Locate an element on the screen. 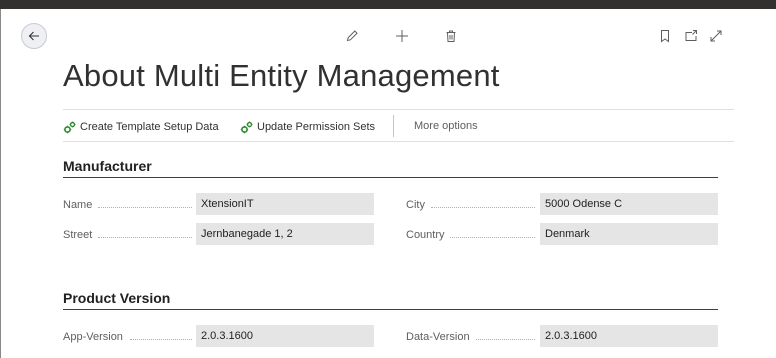 Image resolution: width=776 pixels, height=358 pixels. back-button is located at coordinates (34, 36).